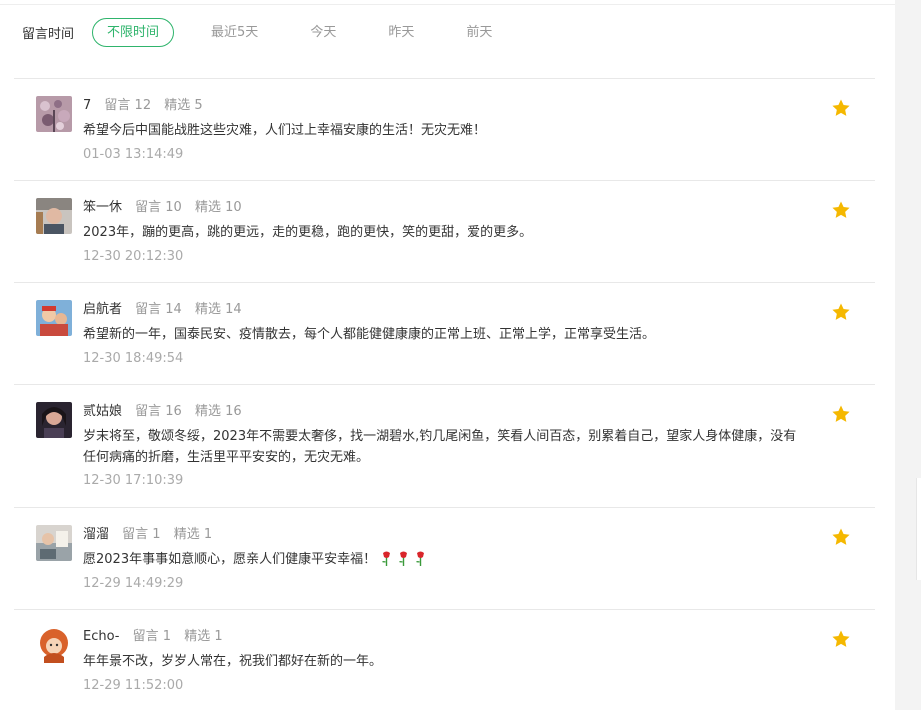 The height and width of the screenshot is (710, 921). Describe the element at coordinates (102, 309) in the screenshot. I see `commenter-name: 启航者` at that location.